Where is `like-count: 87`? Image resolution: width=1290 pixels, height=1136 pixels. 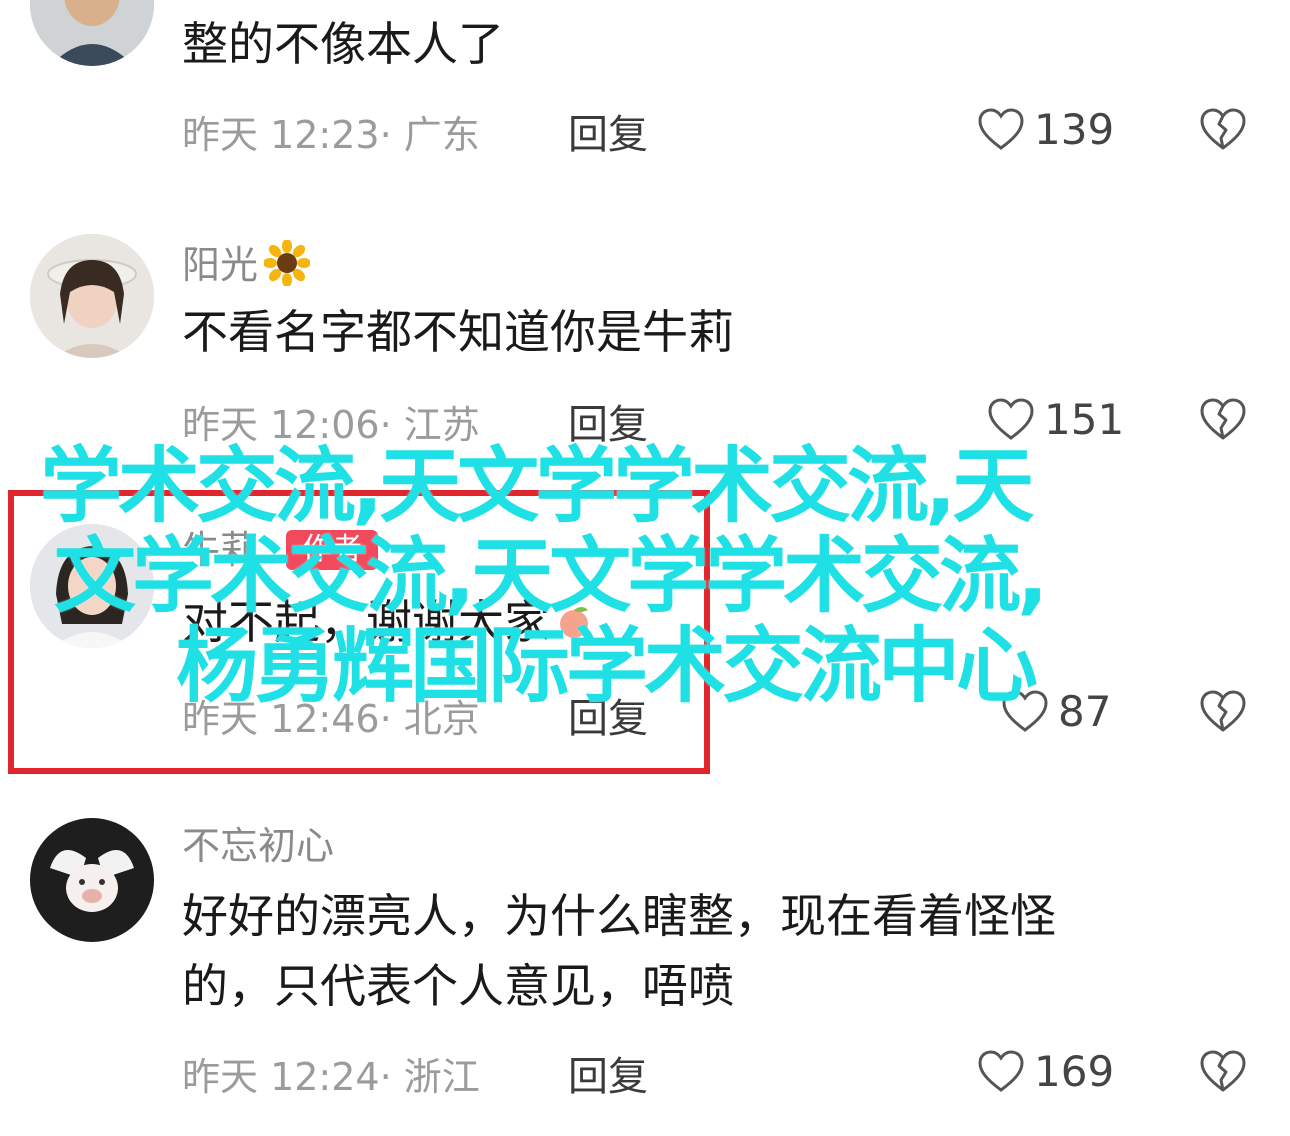
like-count: 87 is located at coordinates (1085, 711).